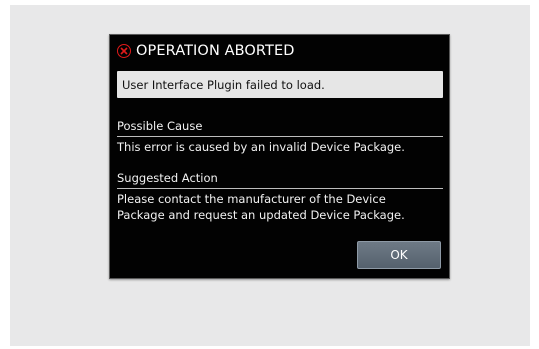  I want to click on suggested-action-divider, so click(280, 188).